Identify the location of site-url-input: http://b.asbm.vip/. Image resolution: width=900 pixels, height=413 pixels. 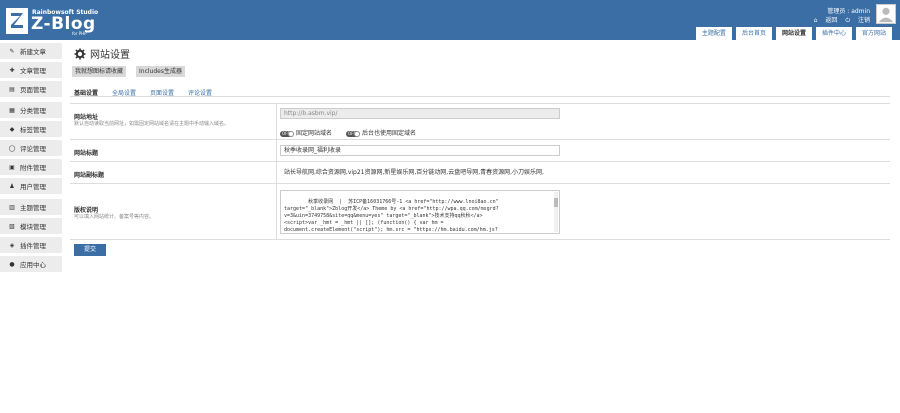
(420, 113).